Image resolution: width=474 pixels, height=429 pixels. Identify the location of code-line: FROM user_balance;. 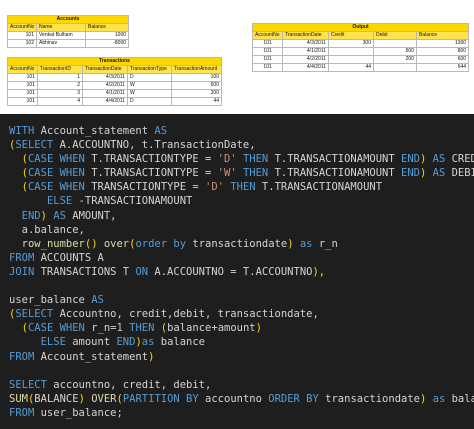
(241, 413).